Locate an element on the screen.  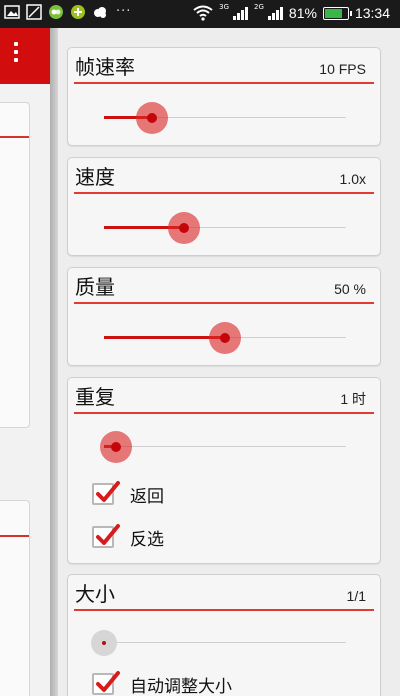
speed-title: 速度 is located at coordinates (95, 177).